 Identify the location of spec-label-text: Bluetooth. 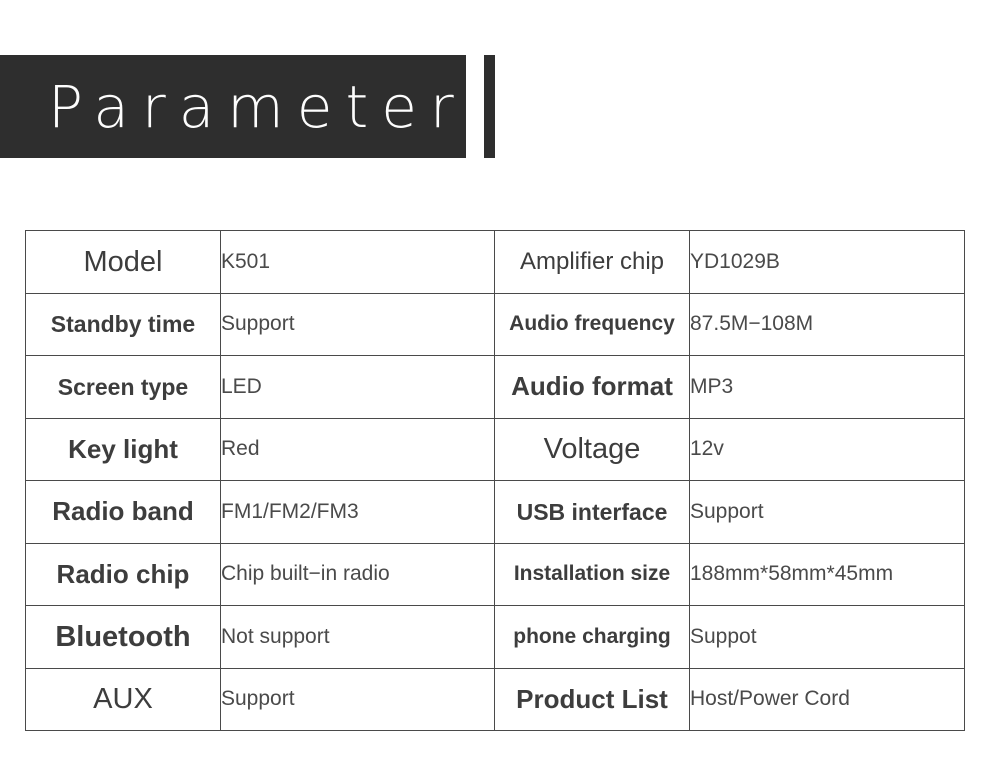
(123, 636).